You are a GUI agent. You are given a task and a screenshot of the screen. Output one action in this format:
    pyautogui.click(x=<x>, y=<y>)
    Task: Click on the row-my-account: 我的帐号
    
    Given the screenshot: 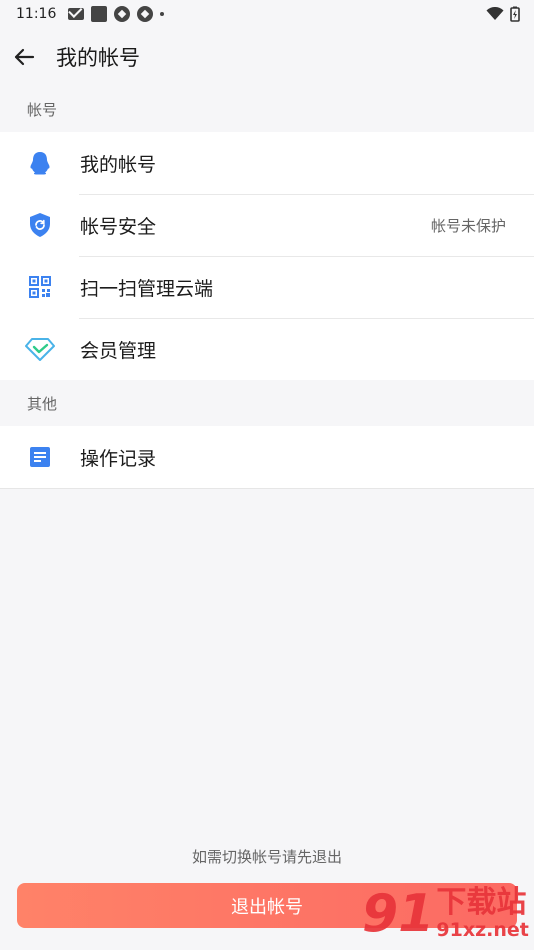 What is the action you would take?
    pyautogui.click(x=267, y=163)
    